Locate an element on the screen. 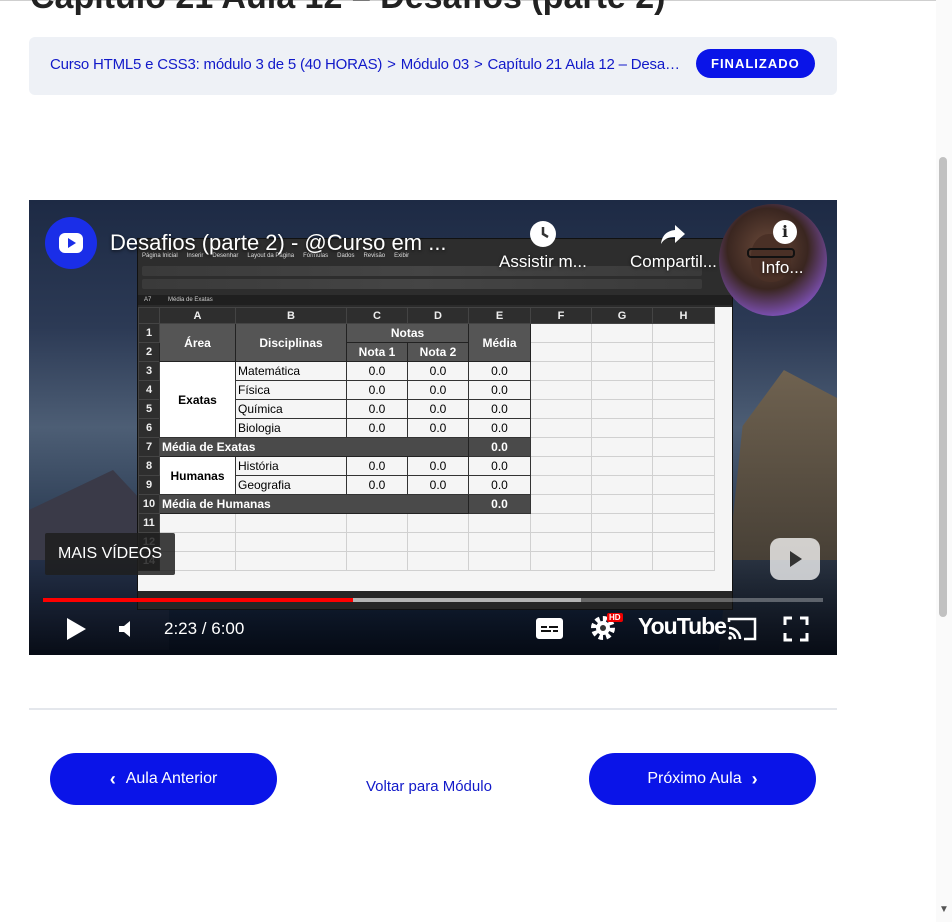 This screenshot has width=952, height=922. status-badge: FINALIZADO is located at coordinates (755, 63).